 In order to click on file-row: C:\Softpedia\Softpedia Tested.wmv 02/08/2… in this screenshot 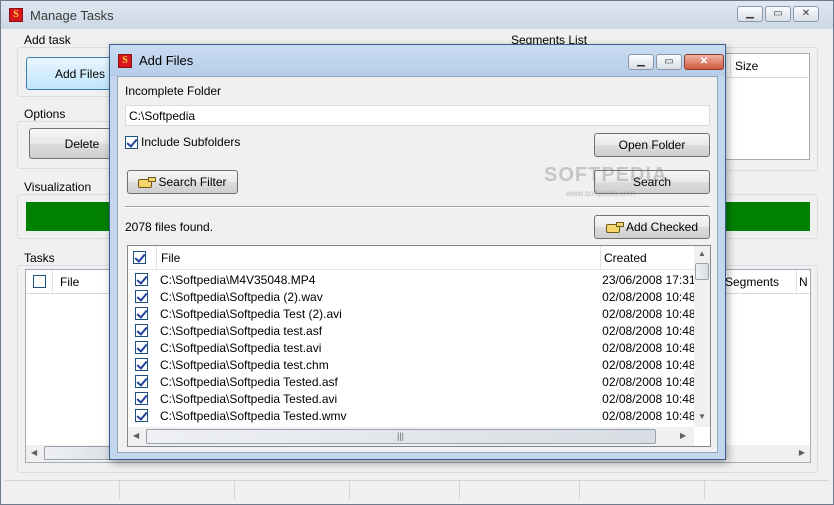, I will do `click(411, 415)`.